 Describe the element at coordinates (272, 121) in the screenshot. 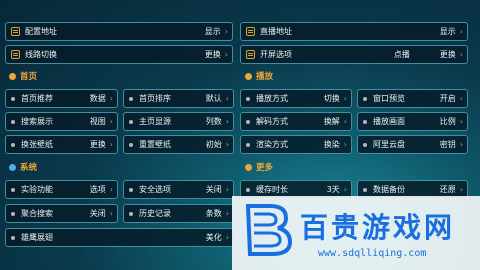

I see `item-label: 解码方式` at that location.